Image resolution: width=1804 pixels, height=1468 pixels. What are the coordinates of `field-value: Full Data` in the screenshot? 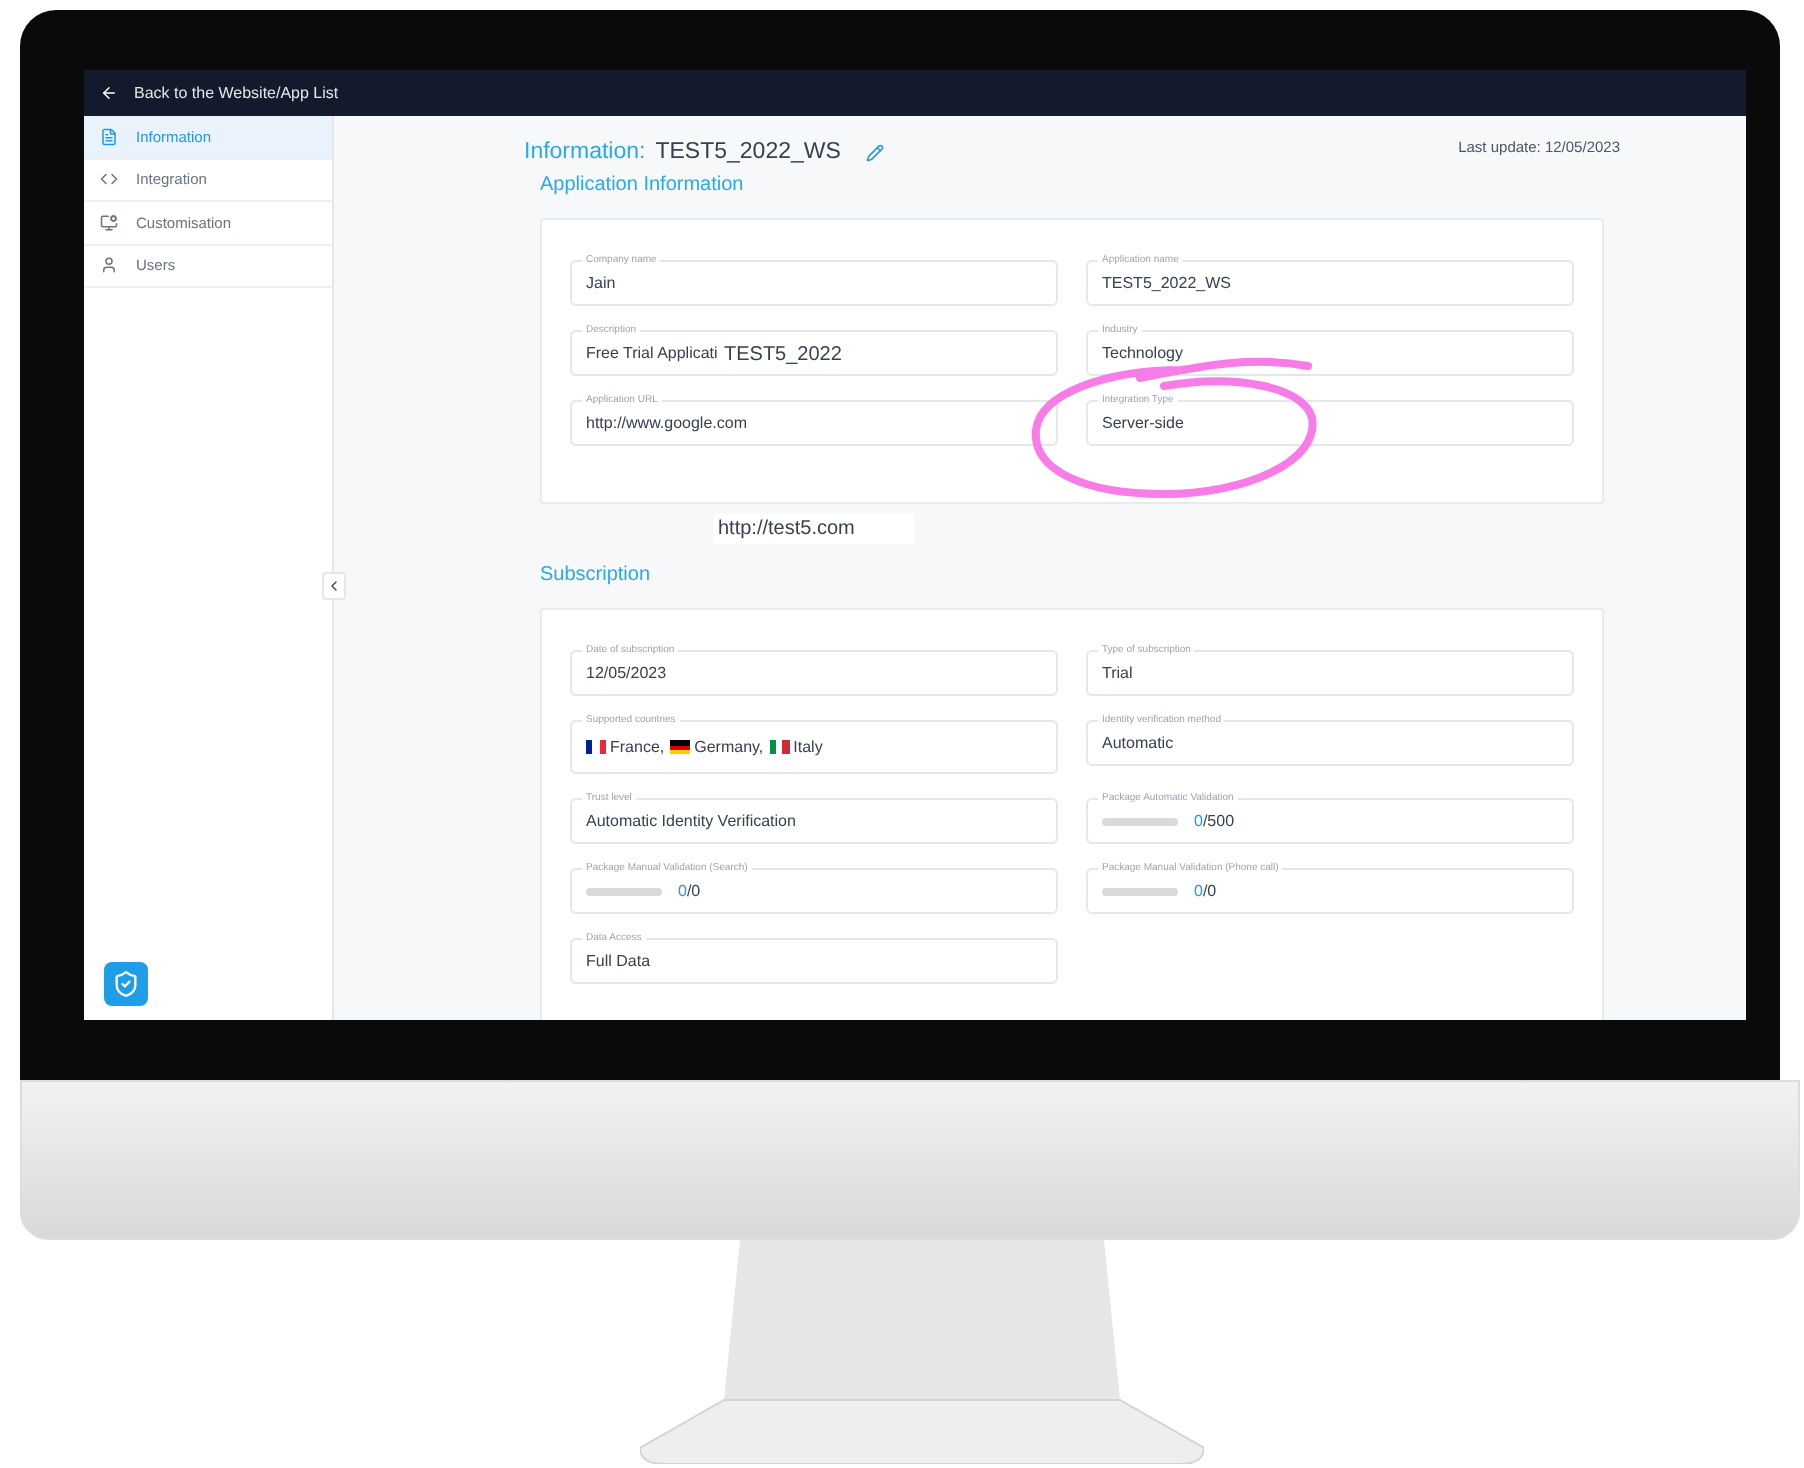 It's located at (618, 961).